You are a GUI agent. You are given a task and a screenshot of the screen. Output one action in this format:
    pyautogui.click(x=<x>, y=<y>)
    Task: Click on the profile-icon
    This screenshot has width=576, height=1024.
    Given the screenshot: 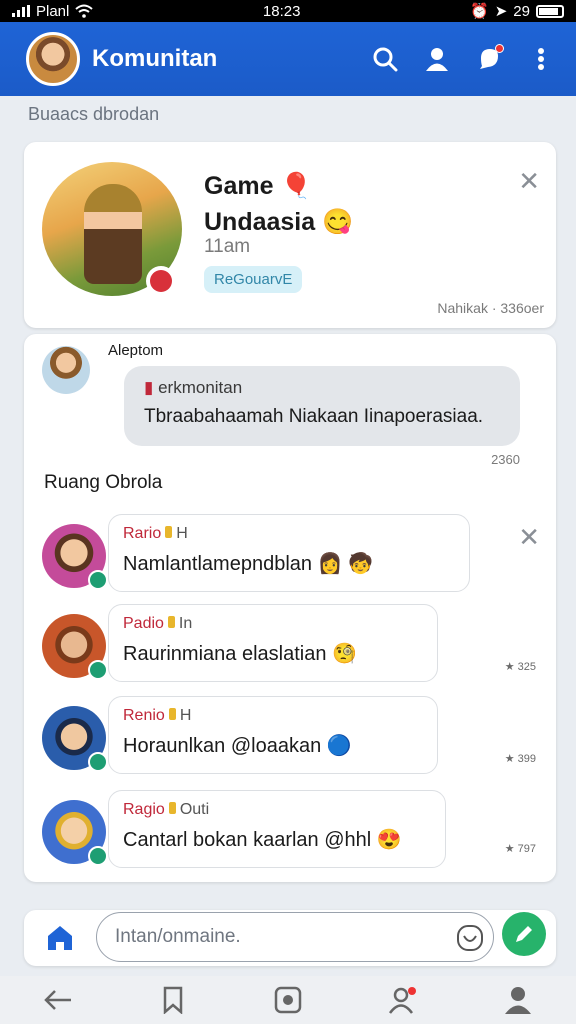 What is the action you would take?
    pyautogui.click(x=518, y=1000)
    